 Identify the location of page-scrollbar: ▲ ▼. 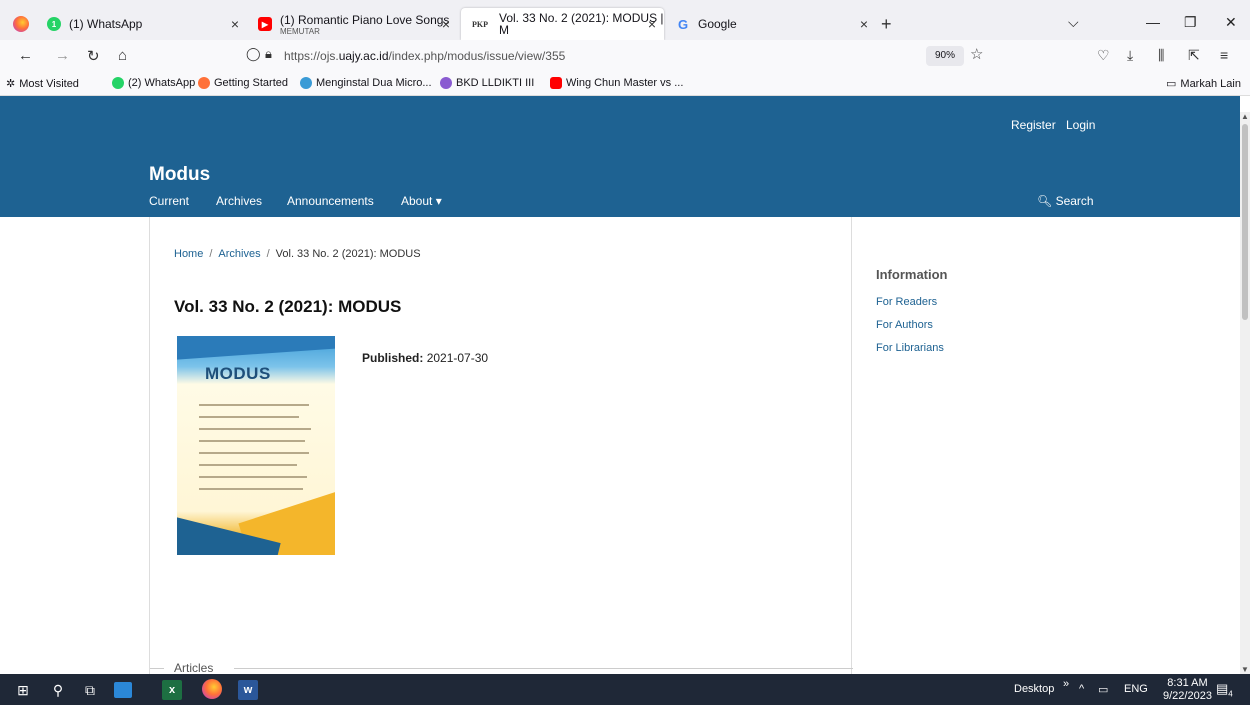
(1245, 393).